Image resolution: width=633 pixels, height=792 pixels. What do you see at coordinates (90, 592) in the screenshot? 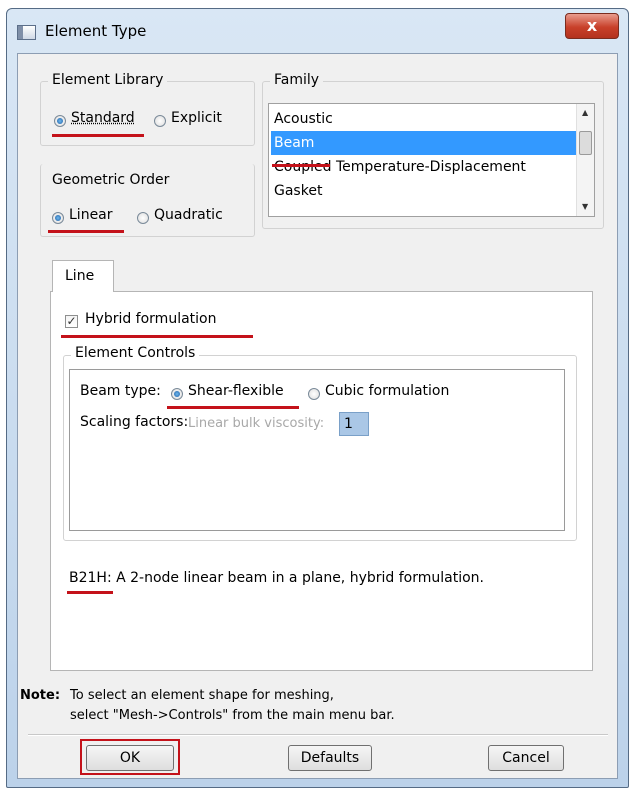
I see `annotation-underline-b21h` at bounding box center [90, 592].